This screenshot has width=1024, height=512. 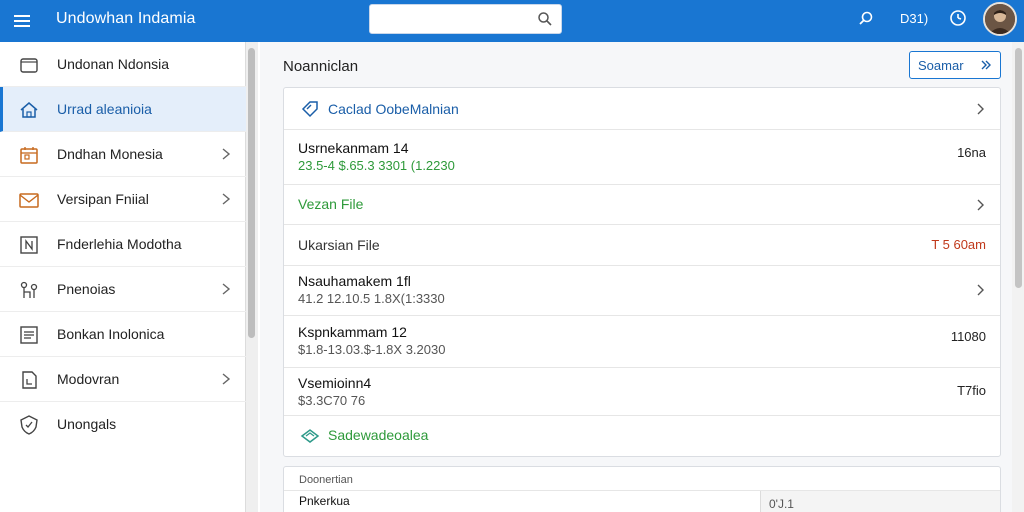 What do you see at coordinates (330, 204) in the screenshot?
I see `file-link: Vezan File` at bounding box center [330, 204].